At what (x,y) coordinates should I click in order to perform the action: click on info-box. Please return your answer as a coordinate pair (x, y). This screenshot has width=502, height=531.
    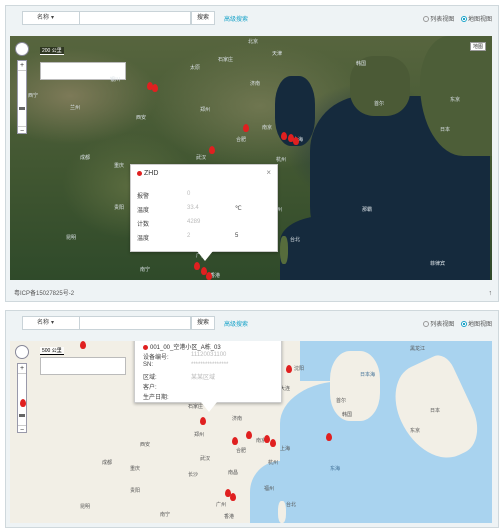
    Looking at the image, I should click on (83, 366).